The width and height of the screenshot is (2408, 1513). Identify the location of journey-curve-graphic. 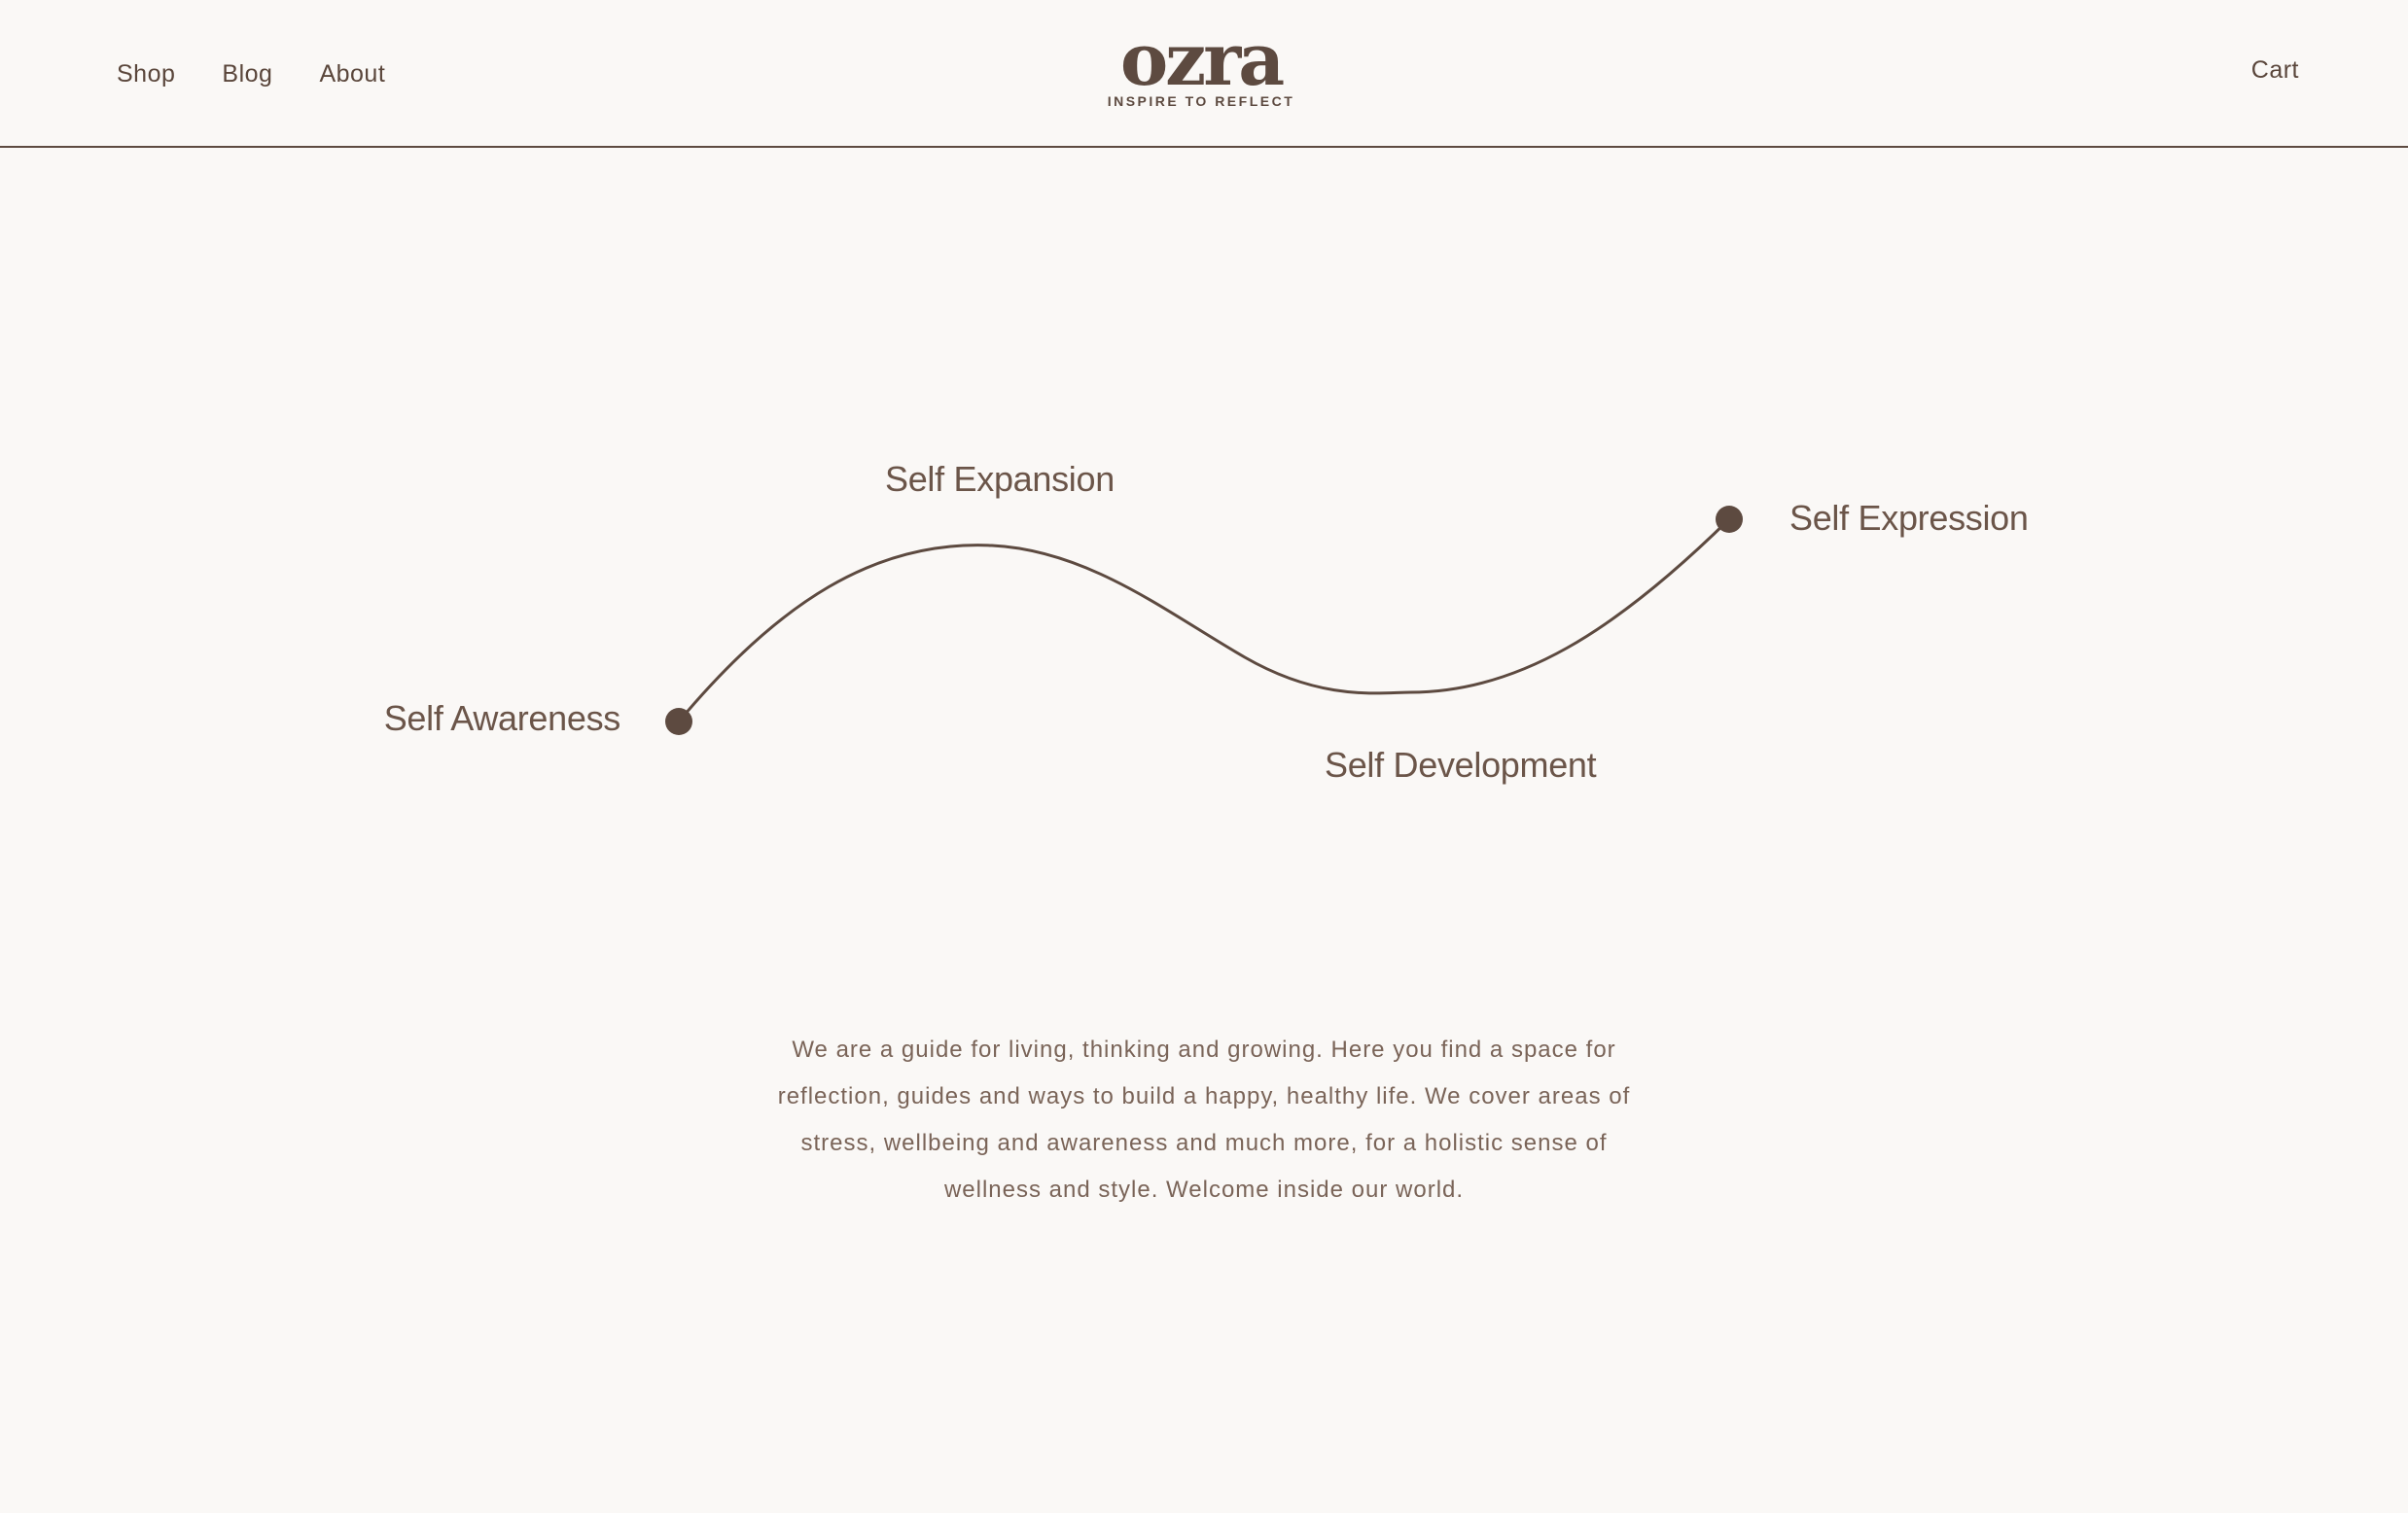
(1204, 621).